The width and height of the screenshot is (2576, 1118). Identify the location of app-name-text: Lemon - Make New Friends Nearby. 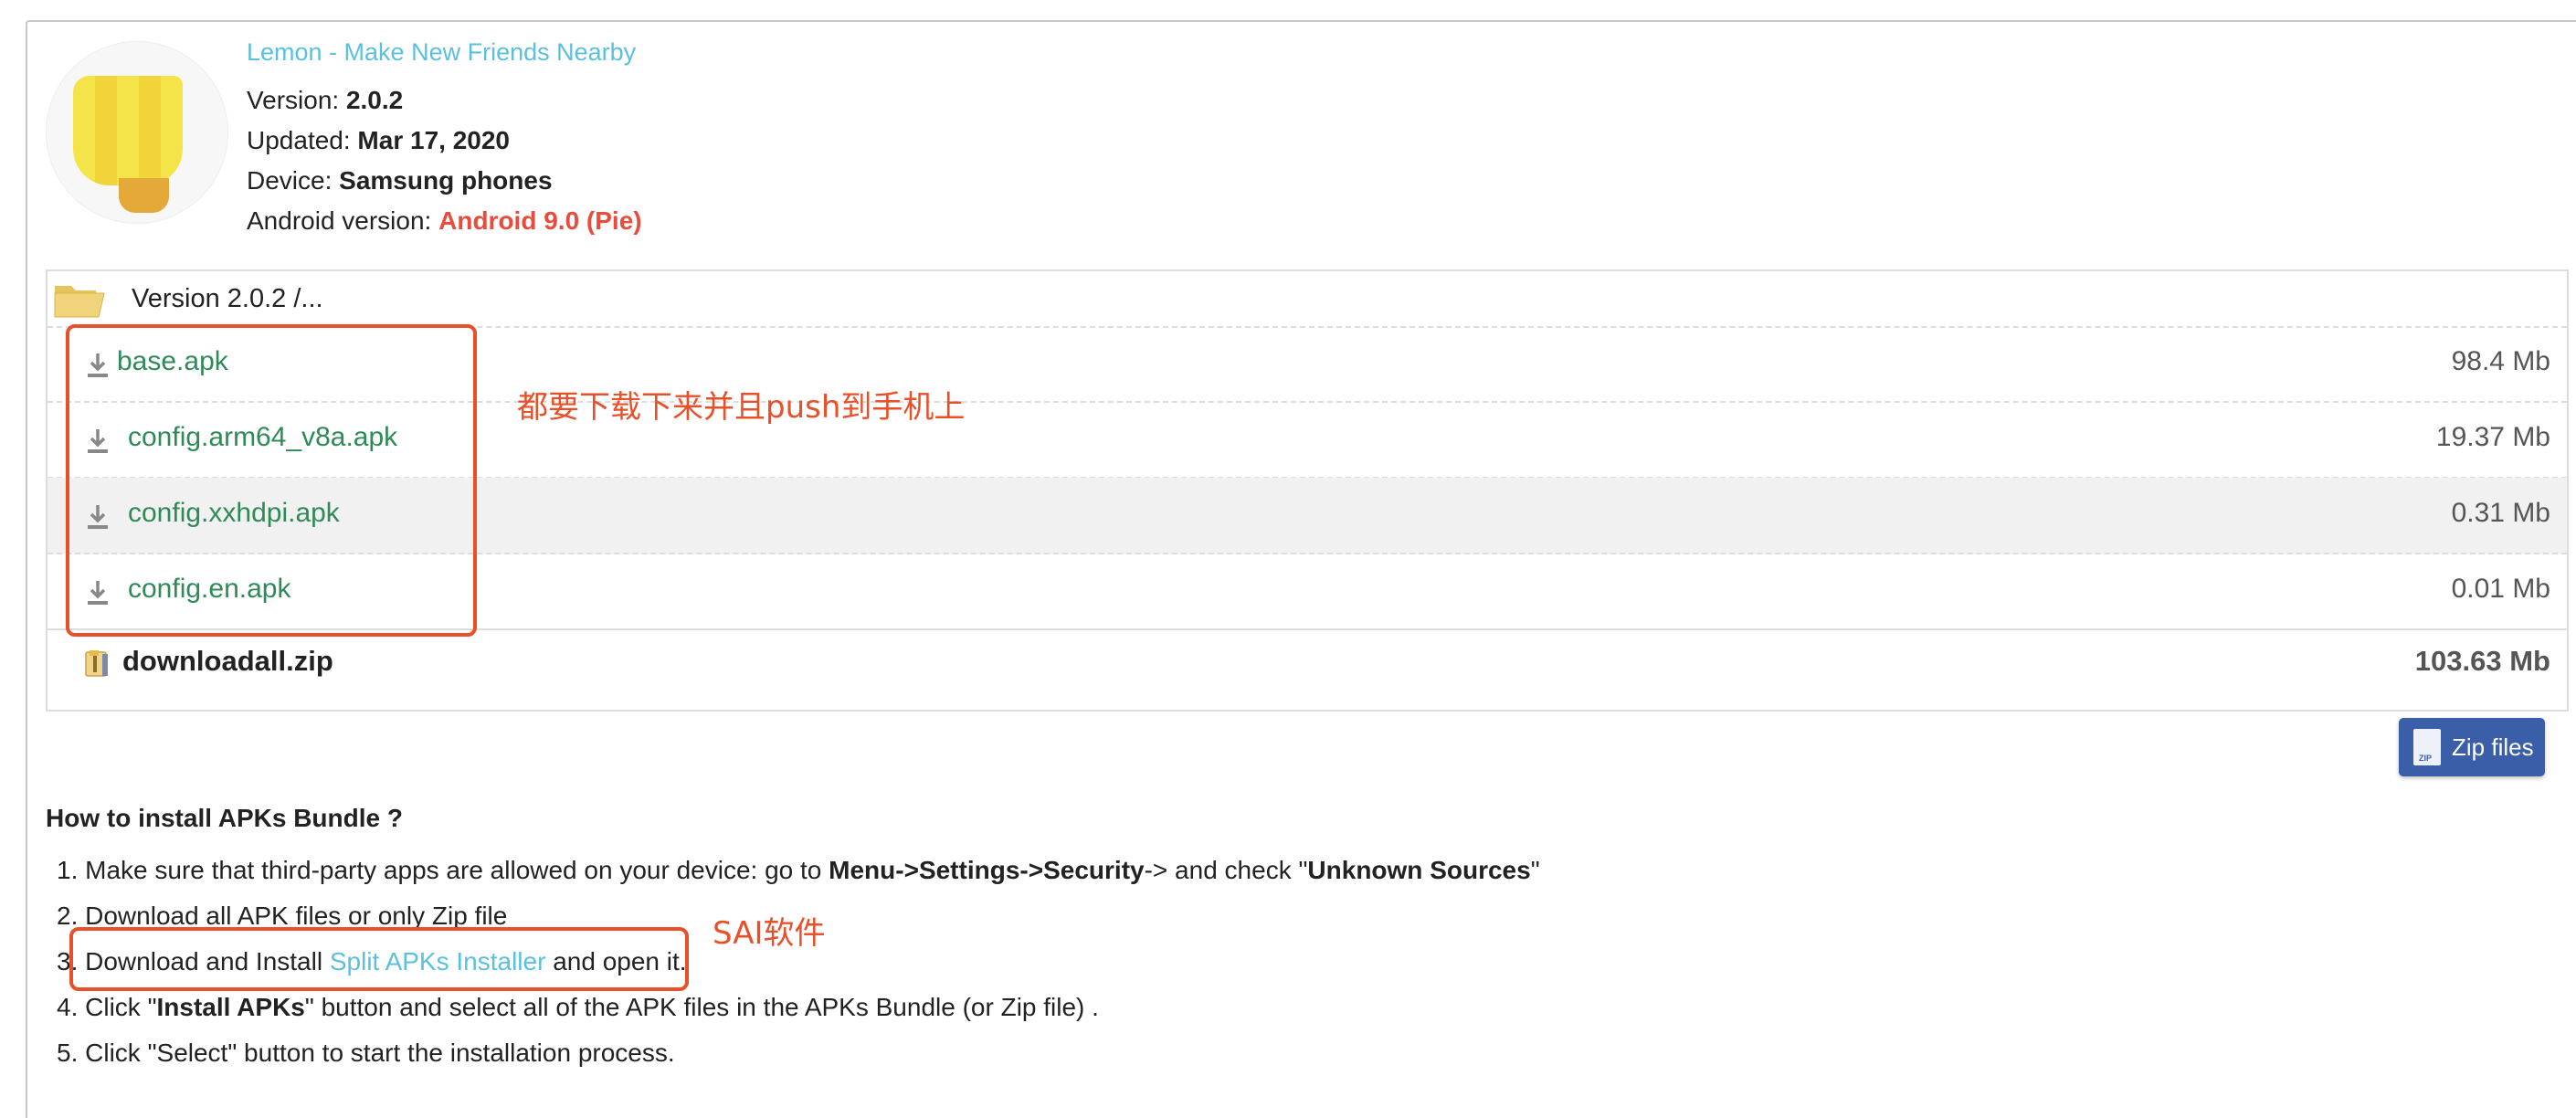
(442, 52).